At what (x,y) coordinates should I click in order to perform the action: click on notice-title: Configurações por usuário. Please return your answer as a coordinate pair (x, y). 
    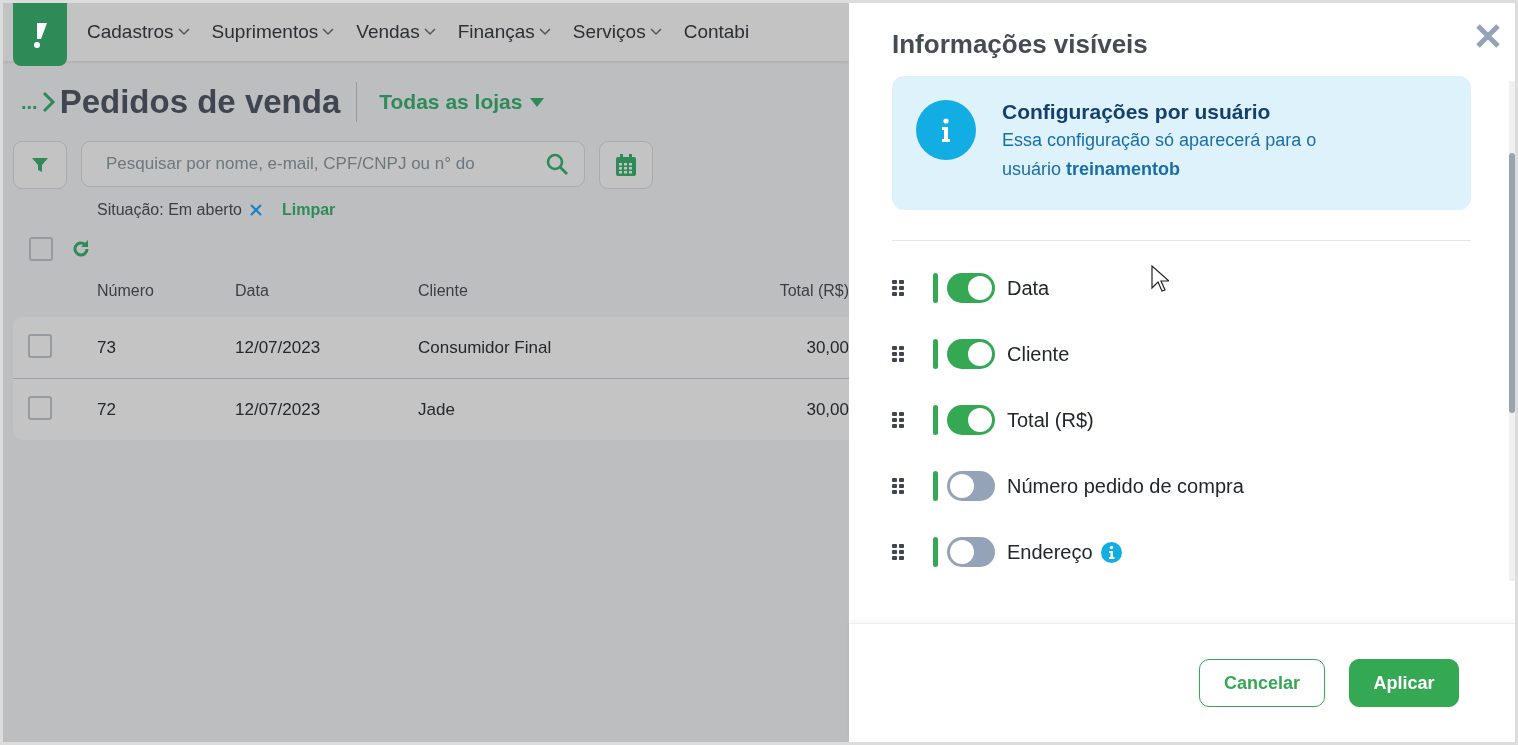
    Looking at the image, I should click on (1137, 112).